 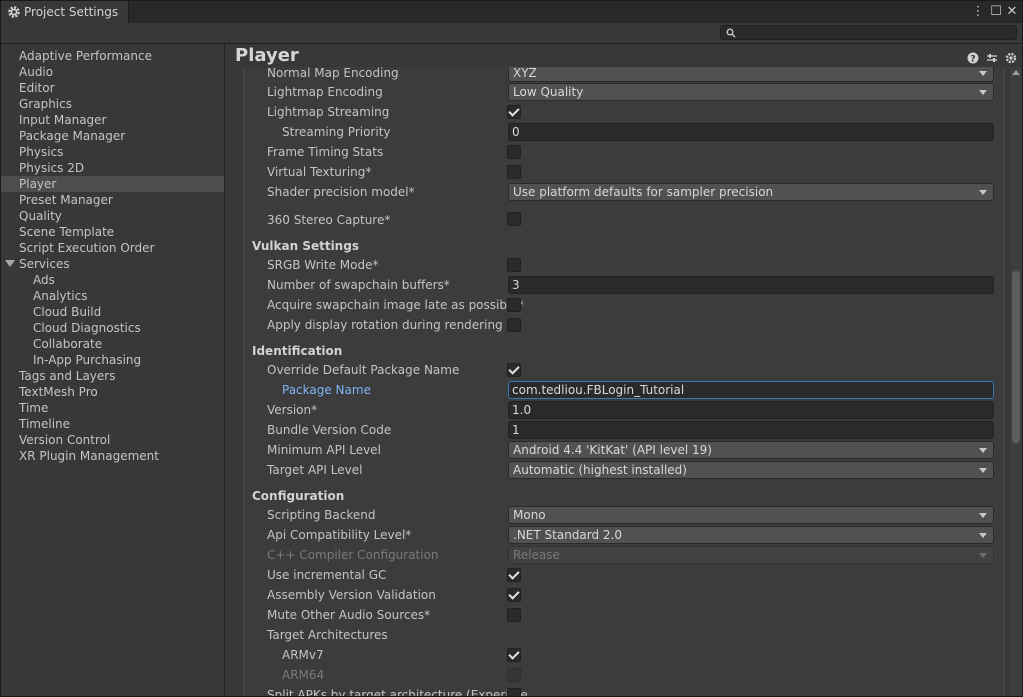 What do you see at coordinates (67, 376) in the screenshot?
I see `sidebar-item-label: Tags and Layers` at bounding box center [67, 376].